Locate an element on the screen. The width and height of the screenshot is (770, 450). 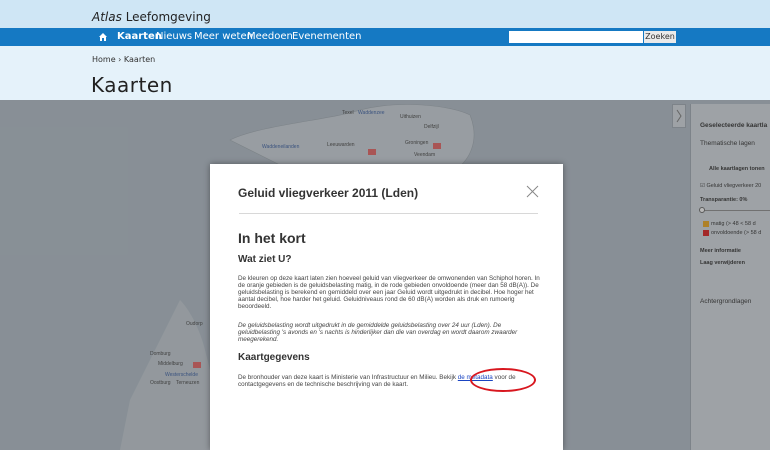
modal-divider is located at coordinates (388, 213).